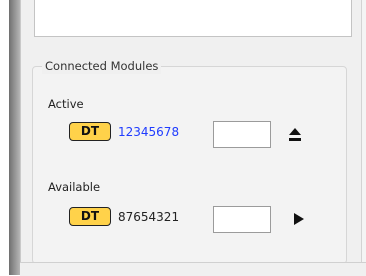 The width and height of the screenshot is (366, 276). Describe the element at coordinates (242, 219) in the screenshot. I see `available-module-input` at that location.